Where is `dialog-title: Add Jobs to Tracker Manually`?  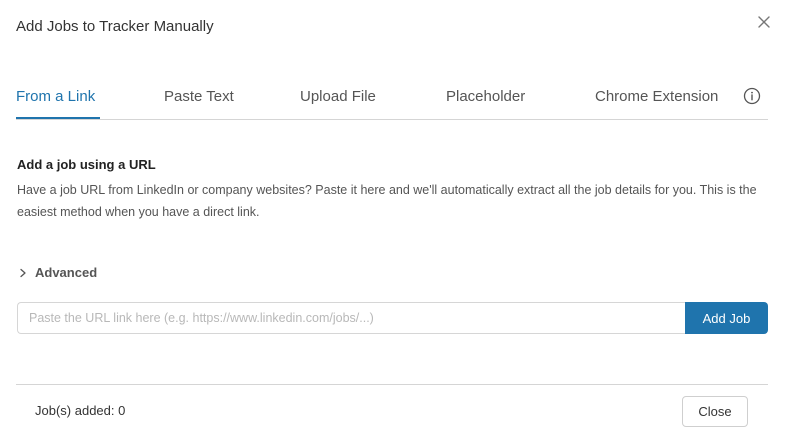 dialog-title: Add Jobs to Tracker Manually is located at coordinates (115, 26).